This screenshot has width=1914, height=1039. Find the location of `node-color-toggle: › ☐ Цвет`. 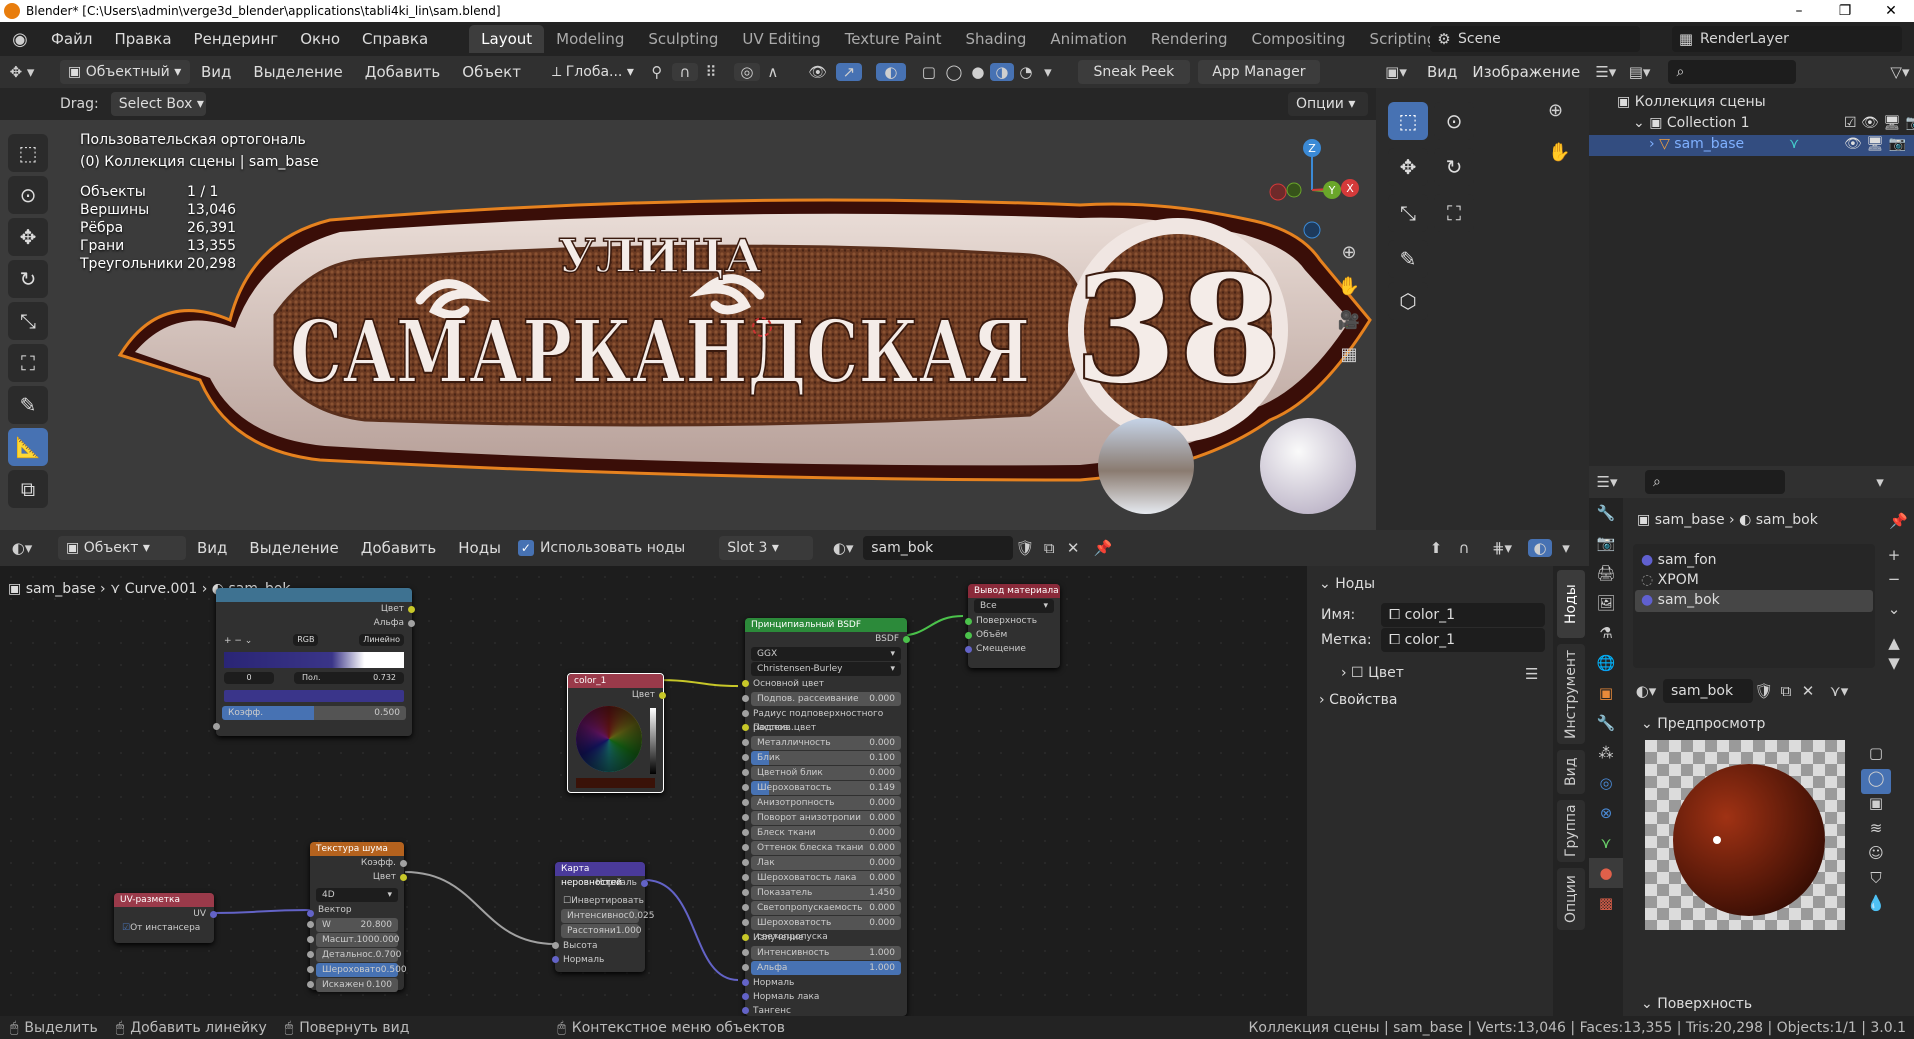

node-color-toggle: › ☐ Цвет is located at coordinates (1372, 673).